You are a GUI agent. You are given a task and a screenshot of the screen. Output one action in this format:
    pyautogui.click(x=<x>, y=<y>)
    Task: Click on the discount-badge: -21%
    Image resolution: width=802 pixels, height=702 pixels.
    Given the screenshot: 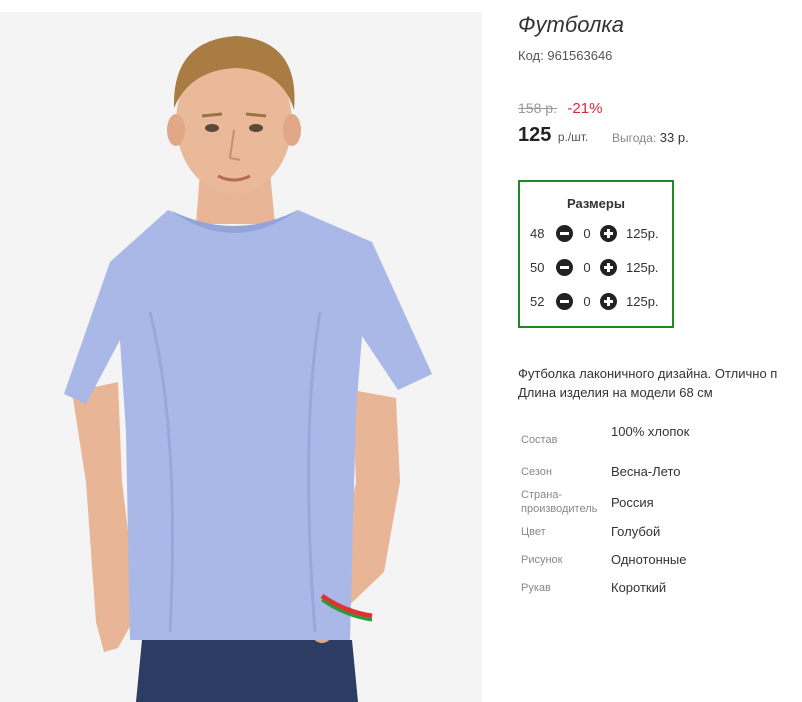 What is the action you would take?
    pyautogui.click(x=585, y=108)
    